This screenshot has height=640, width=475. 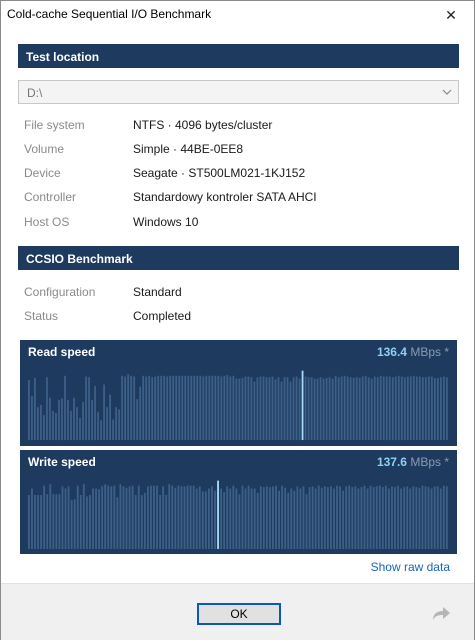 I want to click on button-bar: OK, so click(x=237, y=611).